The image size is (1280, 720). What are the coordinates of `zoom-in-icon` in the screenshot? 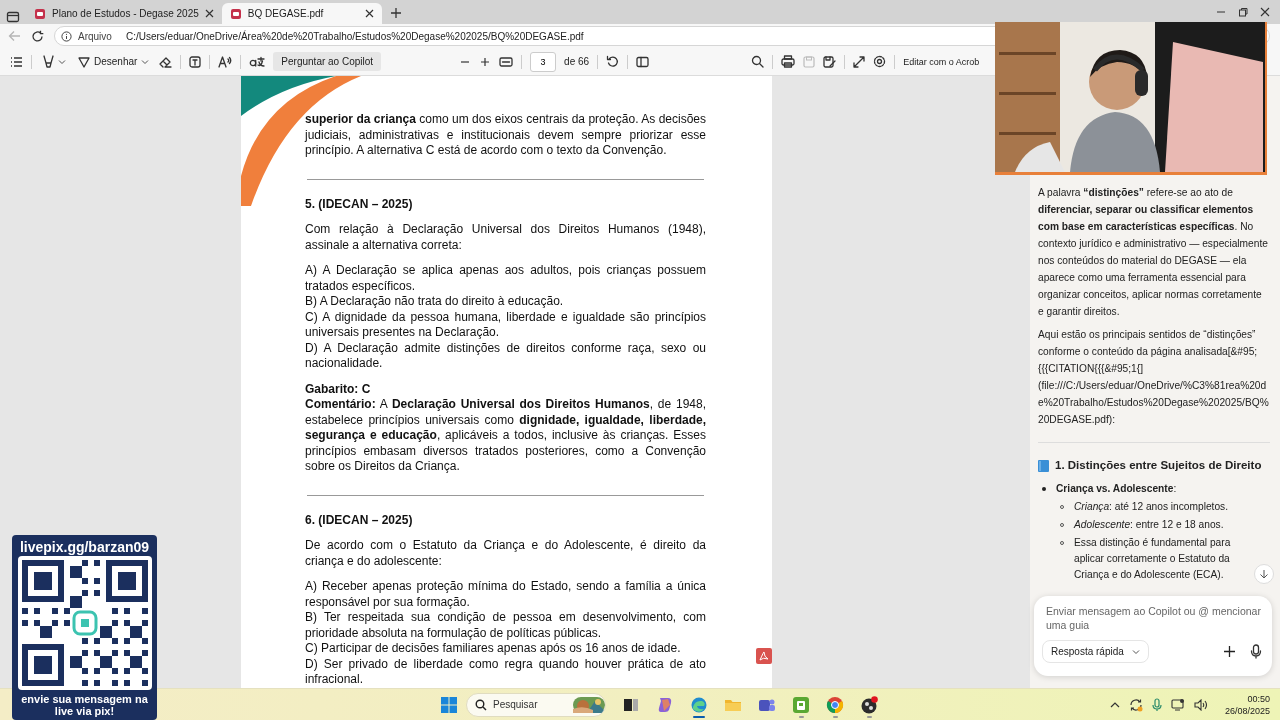 It's located at (485, 61).